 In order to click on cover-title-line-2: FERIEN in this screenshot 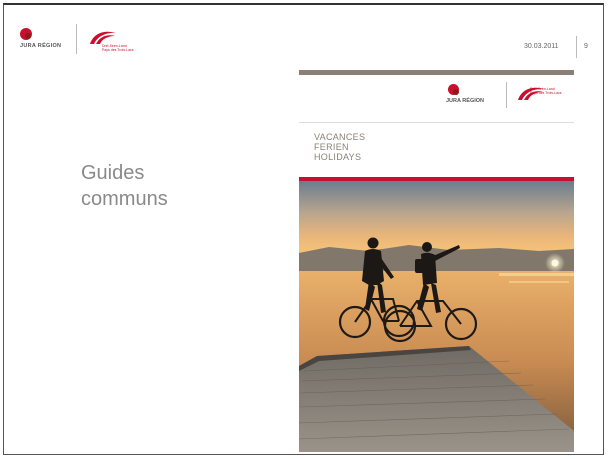, I will do `click(331, 147)`.